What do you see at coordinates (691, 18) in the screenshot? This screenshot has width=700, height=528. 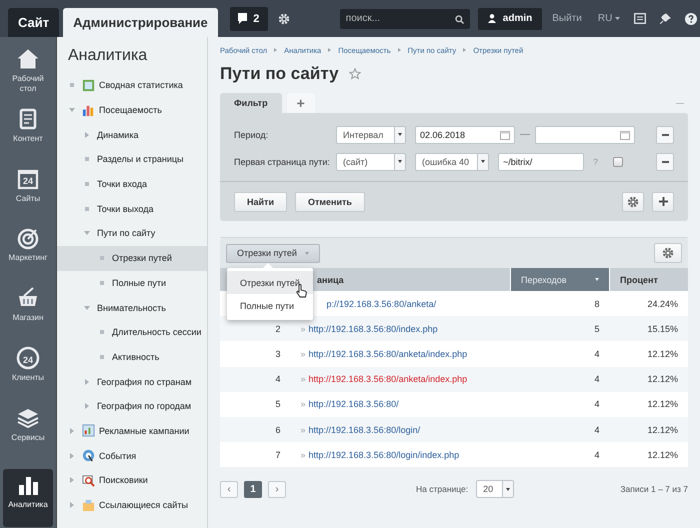 I see `help-icon` at bounding box center [691, 18].